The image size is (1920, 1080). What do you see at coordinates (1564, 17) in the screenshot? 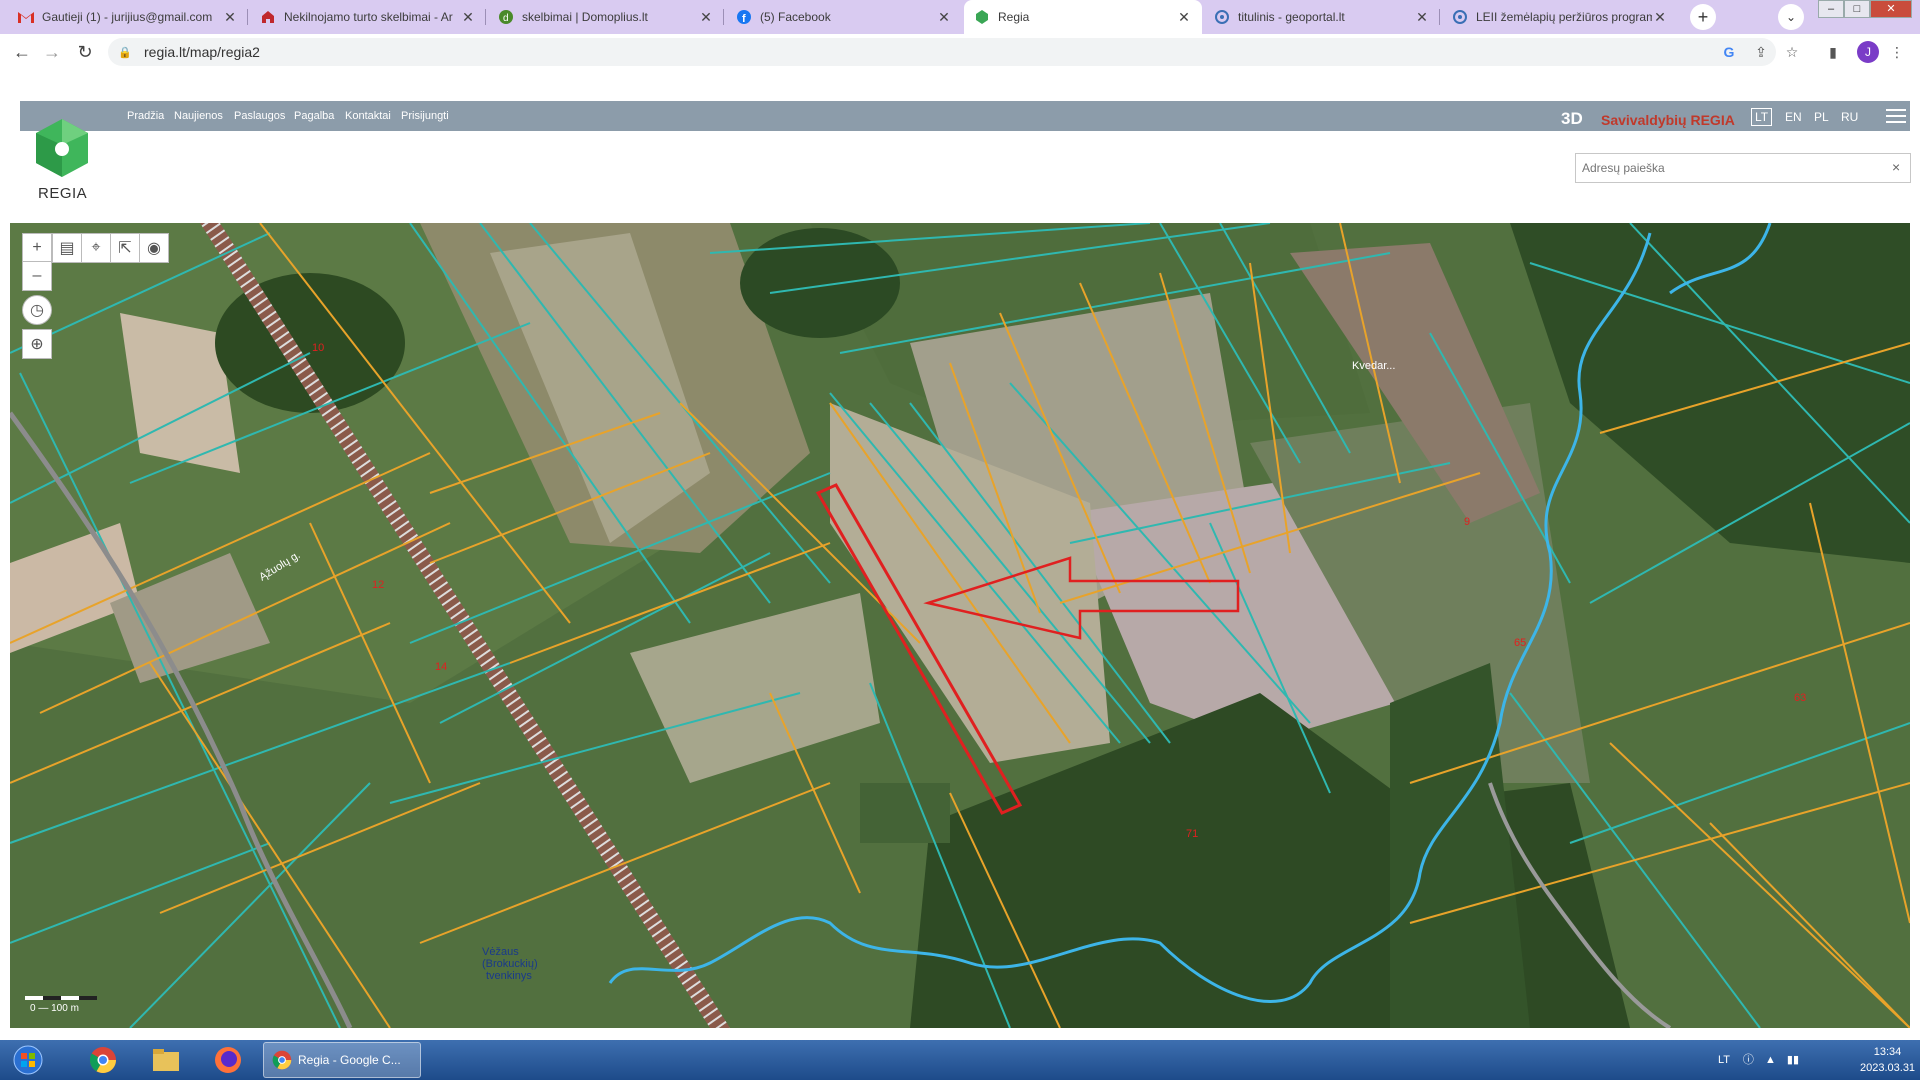
I see `tab-title: LEII žemėlapių peržiūros program` at bounding box center [1564, 17].